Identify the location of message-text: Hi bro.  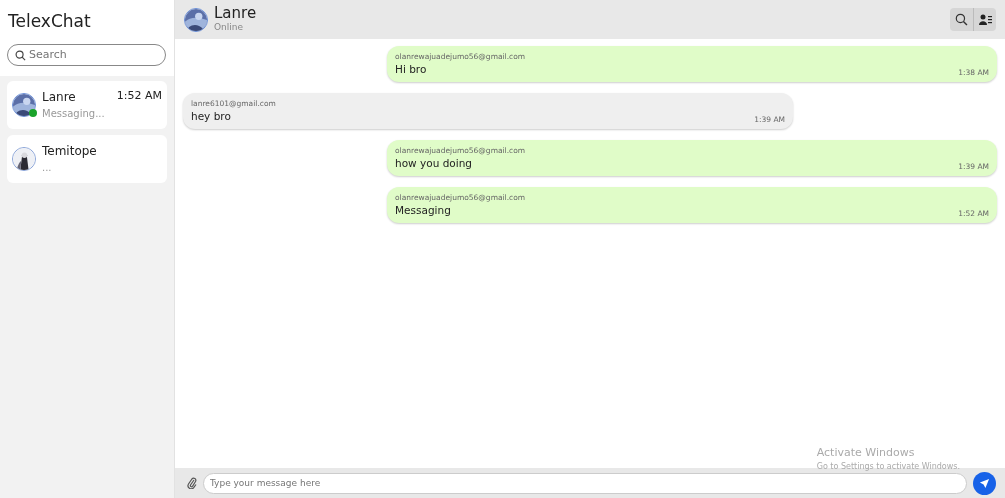
(411, 70).